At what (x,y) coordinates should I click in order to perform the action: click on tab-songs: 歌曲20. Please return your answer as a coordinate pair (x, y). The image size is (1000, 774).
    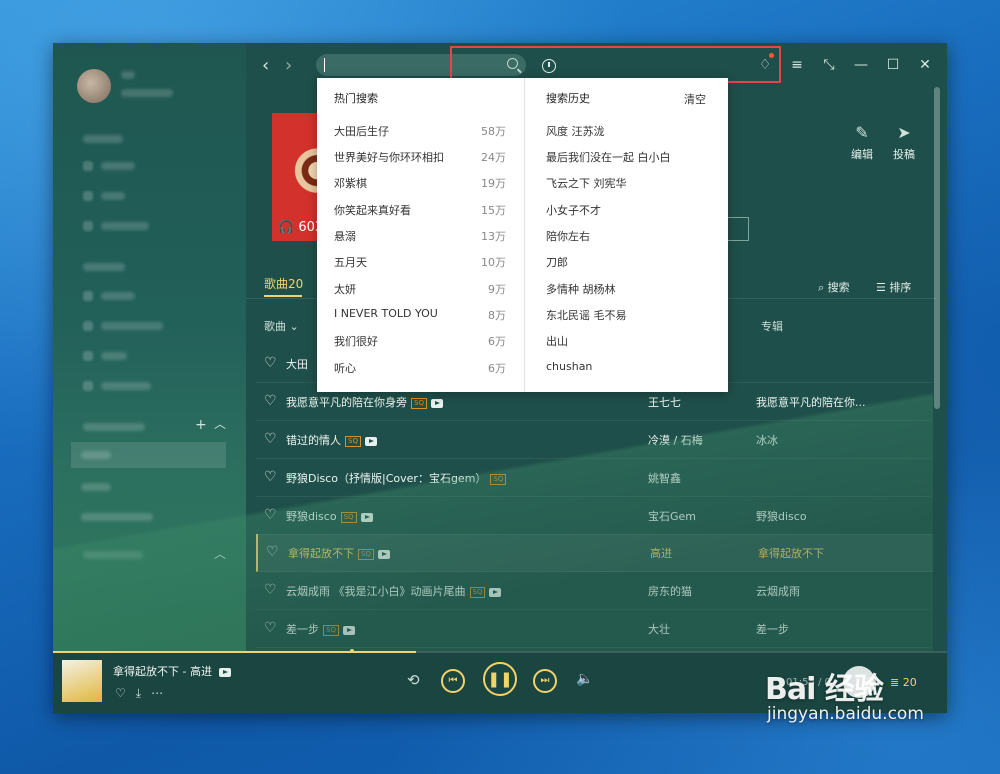
    Looking at the image, I should click on (283, 283).